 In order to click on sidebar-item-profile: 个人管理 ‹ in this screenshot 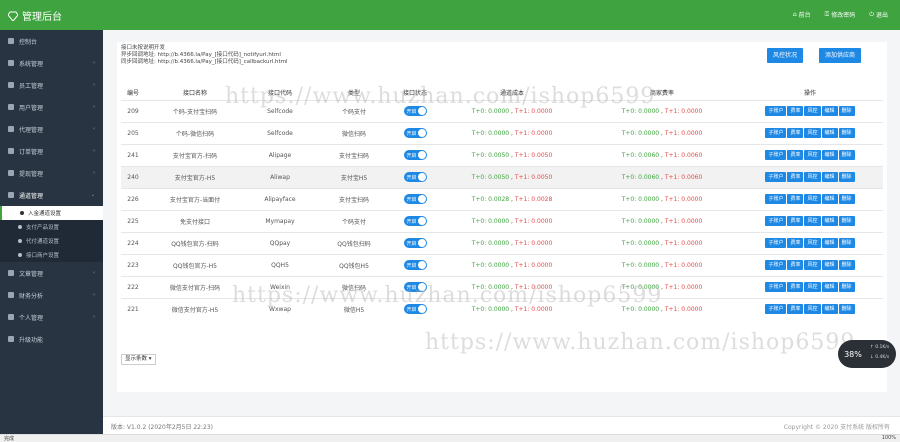, I will do `click(51, 317)`.